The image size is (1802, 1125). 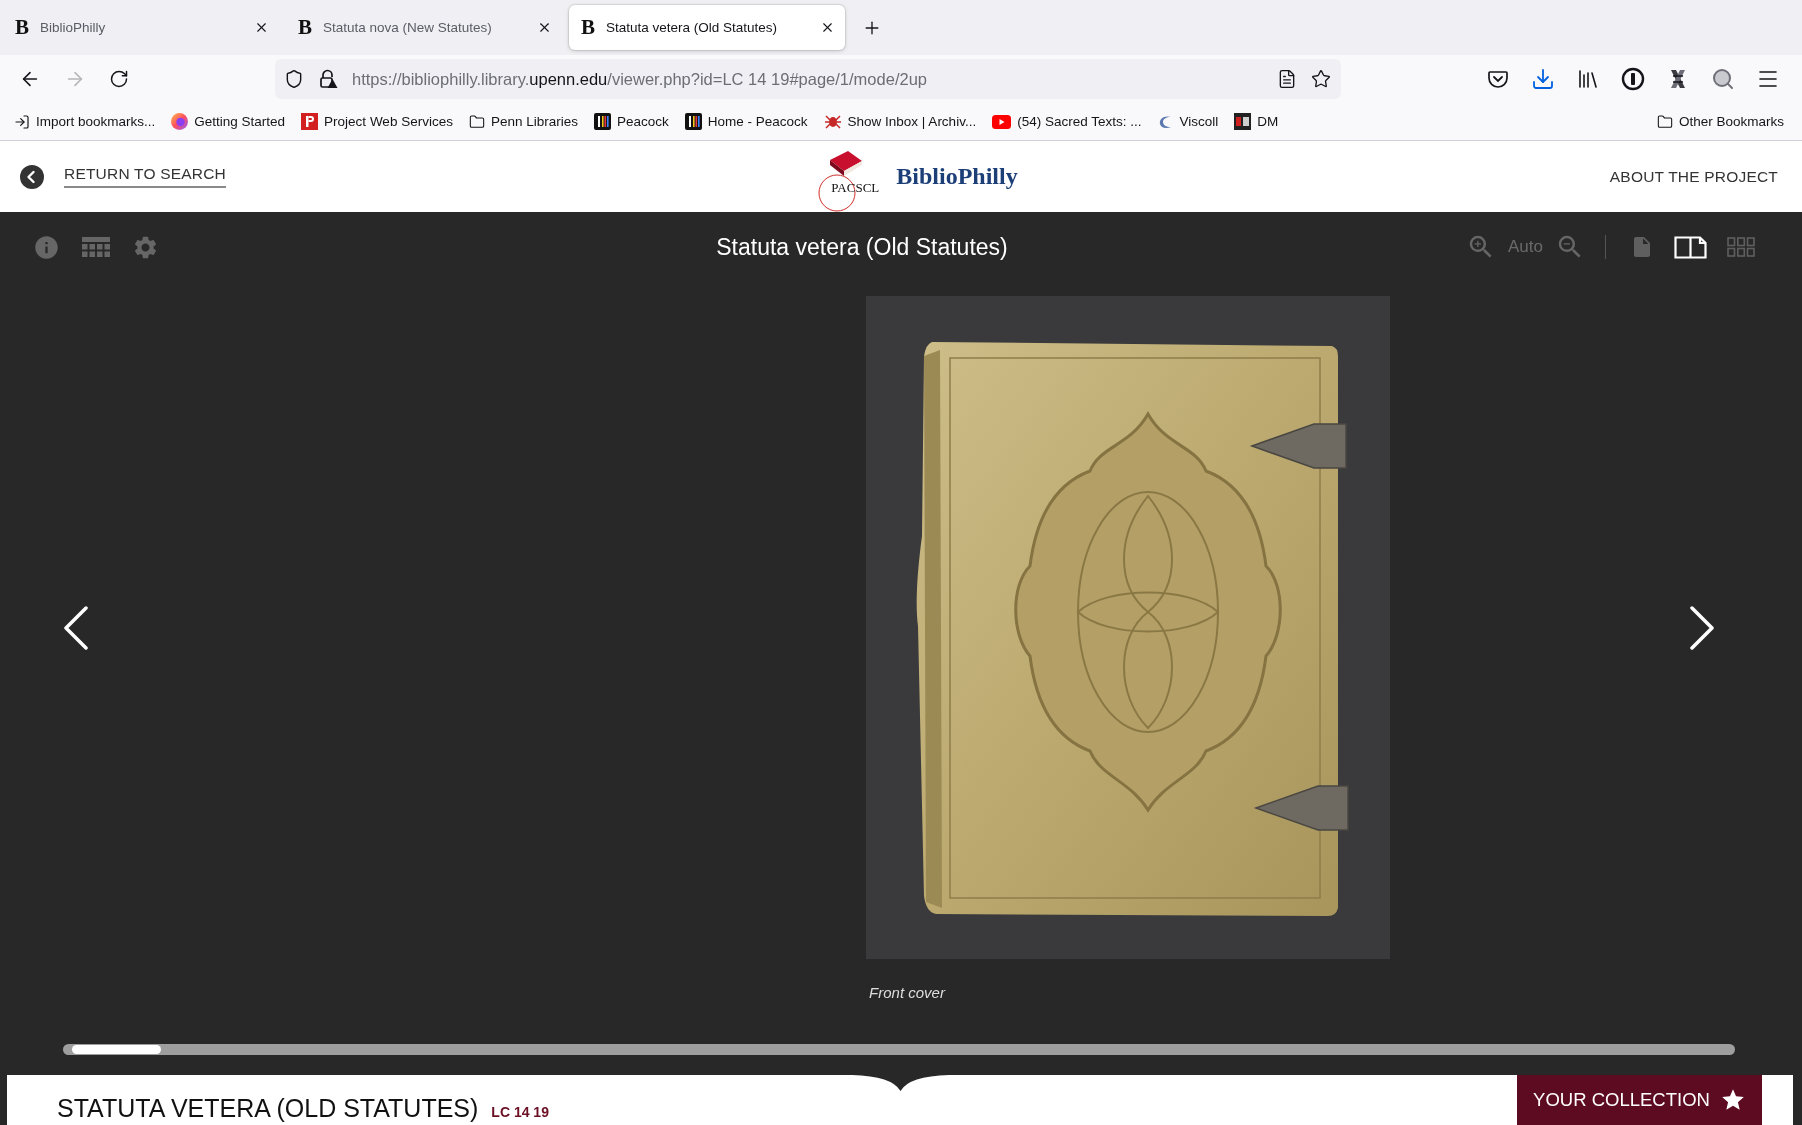 I want to click on reload-icon, so click(x=119, y=79).